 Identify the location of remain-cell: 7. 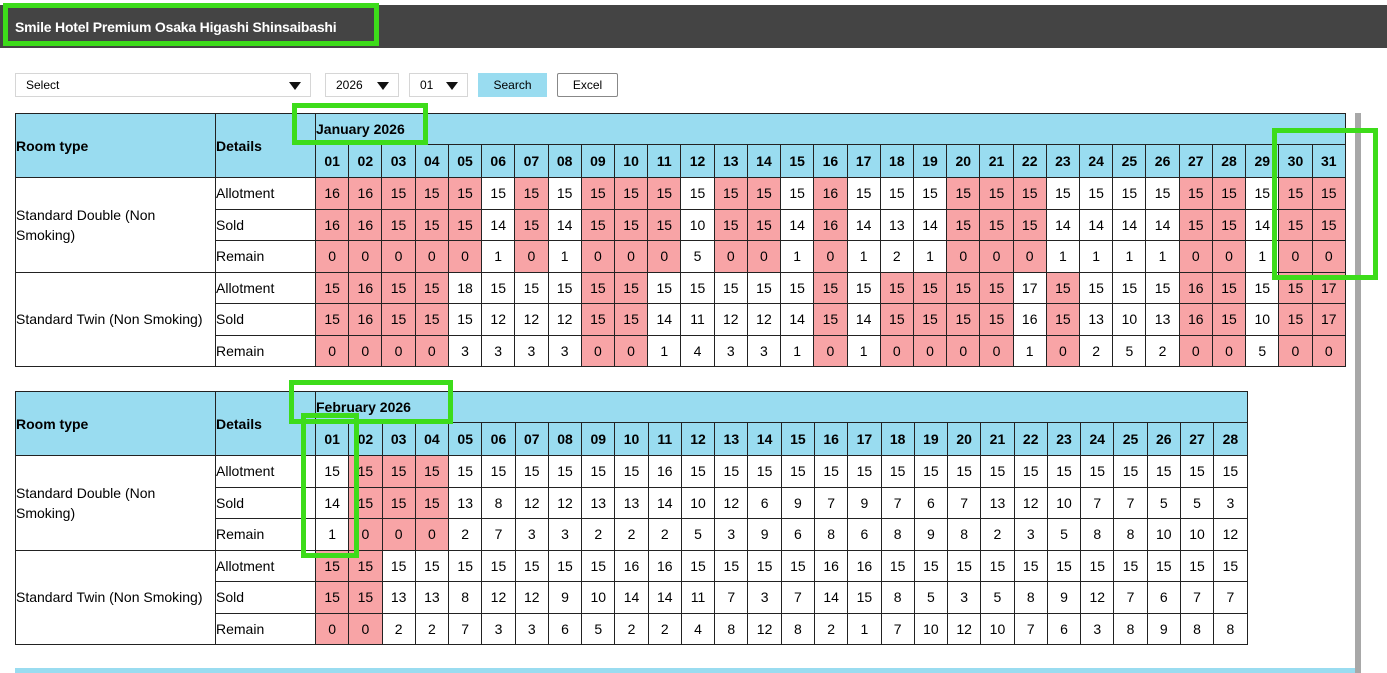
(465, 628).